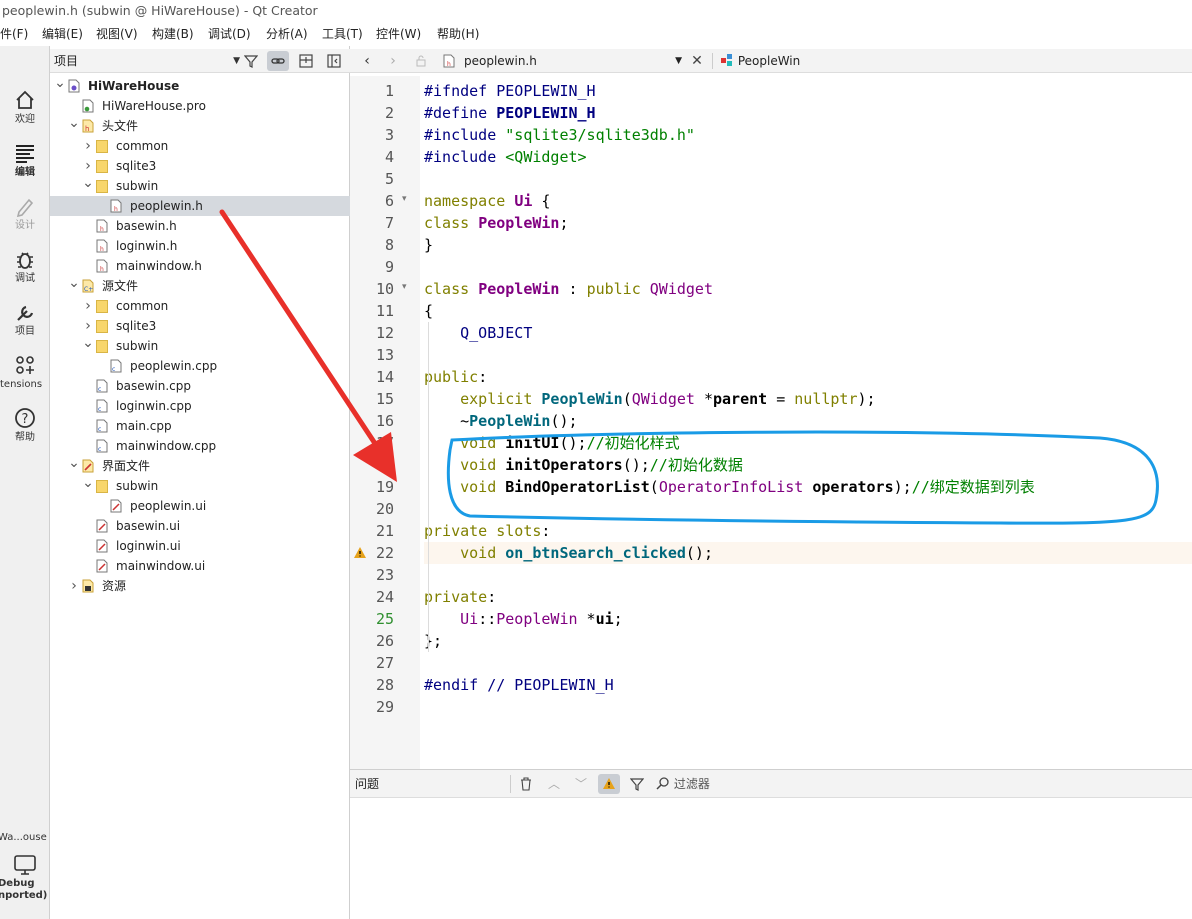 Image resolution: width=1192 pixels, height=919 pixels. What do you see at coordinates (808, 223) in the screenshot?
I see `code-line: class PeopleWin;` at bounding box center [808, 223].